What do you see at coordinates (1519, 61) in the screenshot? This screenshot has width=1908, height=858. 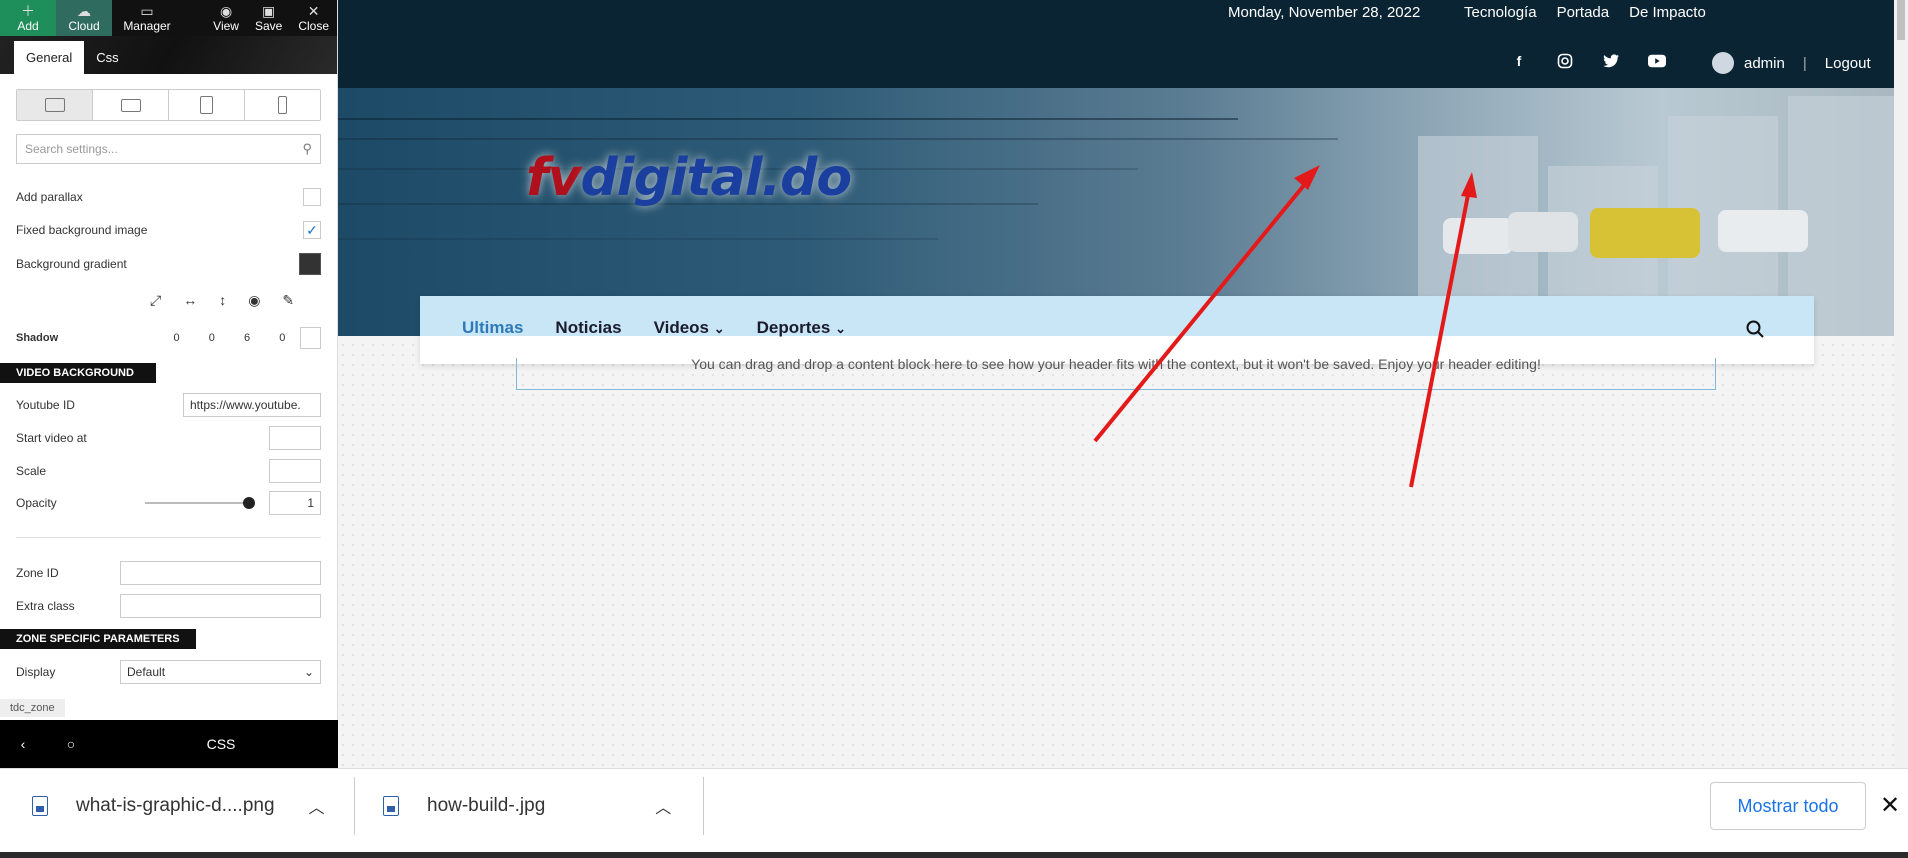 I see `facebook-icon: f` at bounding box center [1519, 61].